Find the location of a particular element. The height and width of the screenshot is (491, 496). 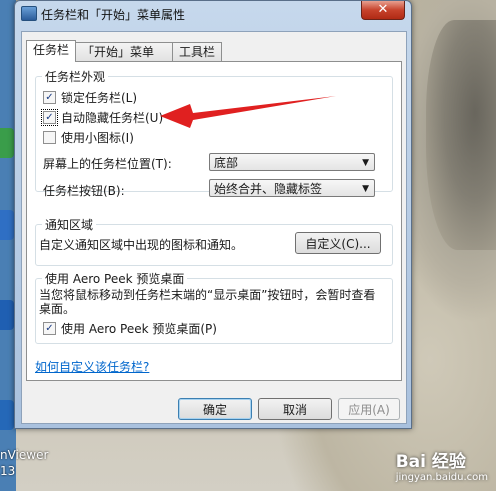

notification-area-legend: 通知区域 is located at coordinates (69, 225).